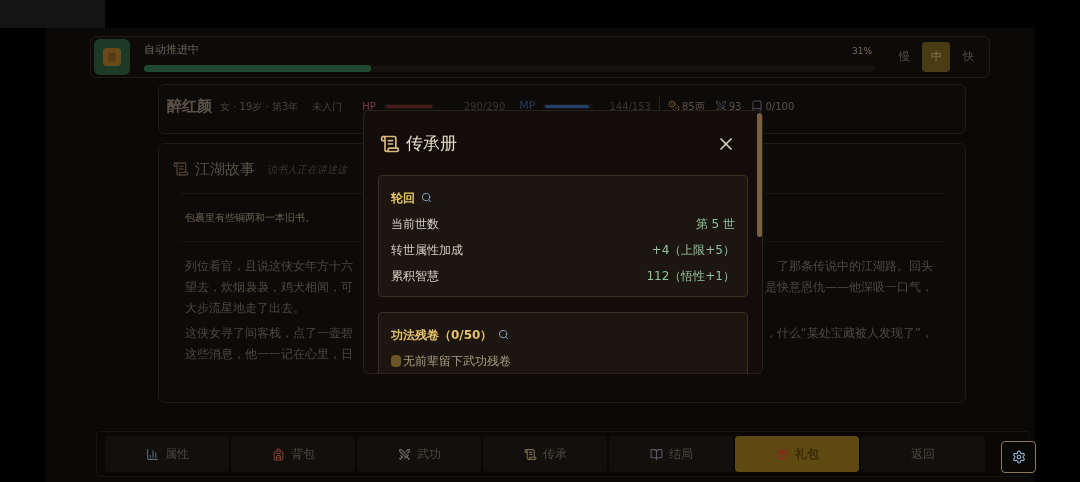  Describe the element at coordinates (225, 169) in the screenshot. I see `story-title: 江湖故事` at that location.